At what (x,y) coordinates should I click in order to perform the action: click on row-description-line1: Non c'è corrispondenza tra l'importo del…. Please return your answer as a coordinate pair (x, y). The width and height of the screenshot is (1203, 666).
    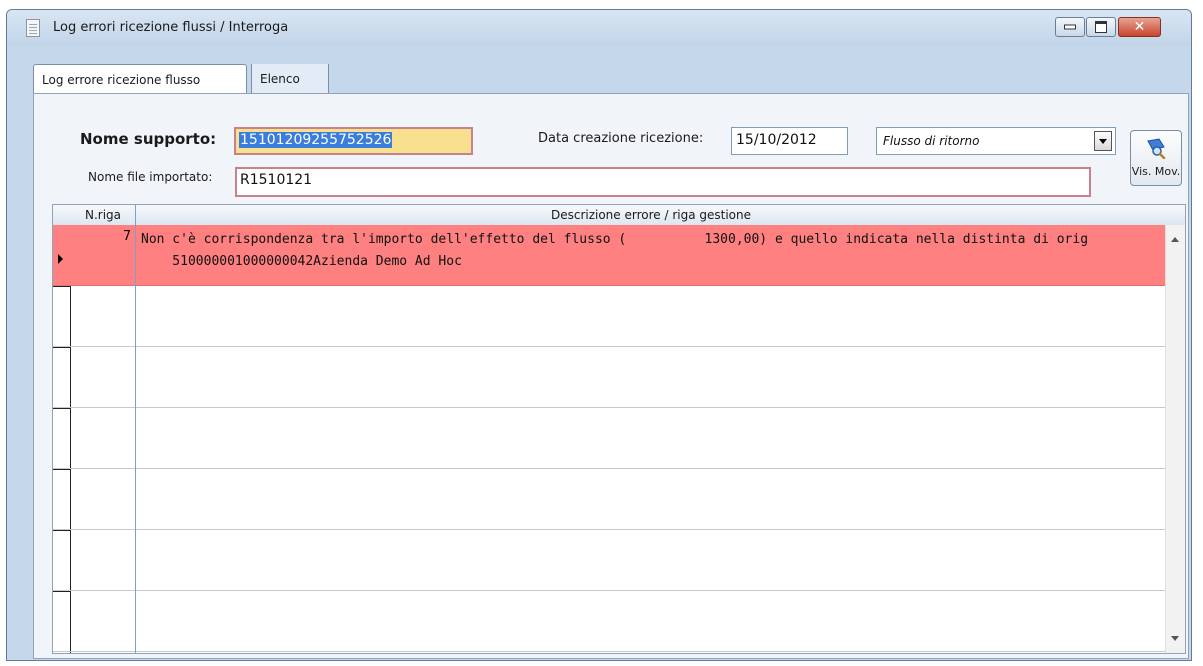
    Looking at the image, I should click on (615, 239).